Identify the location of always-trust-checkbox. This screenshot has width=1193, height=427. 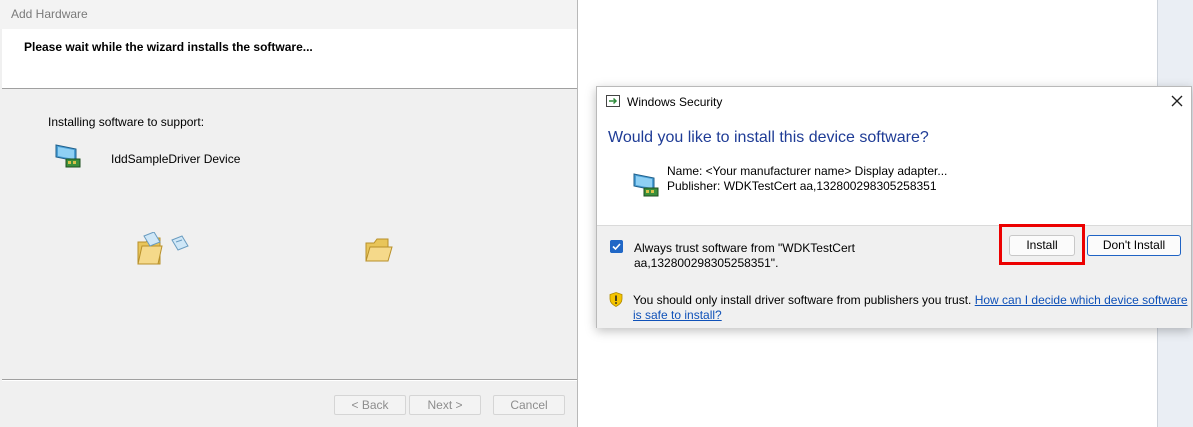
(616, 246).